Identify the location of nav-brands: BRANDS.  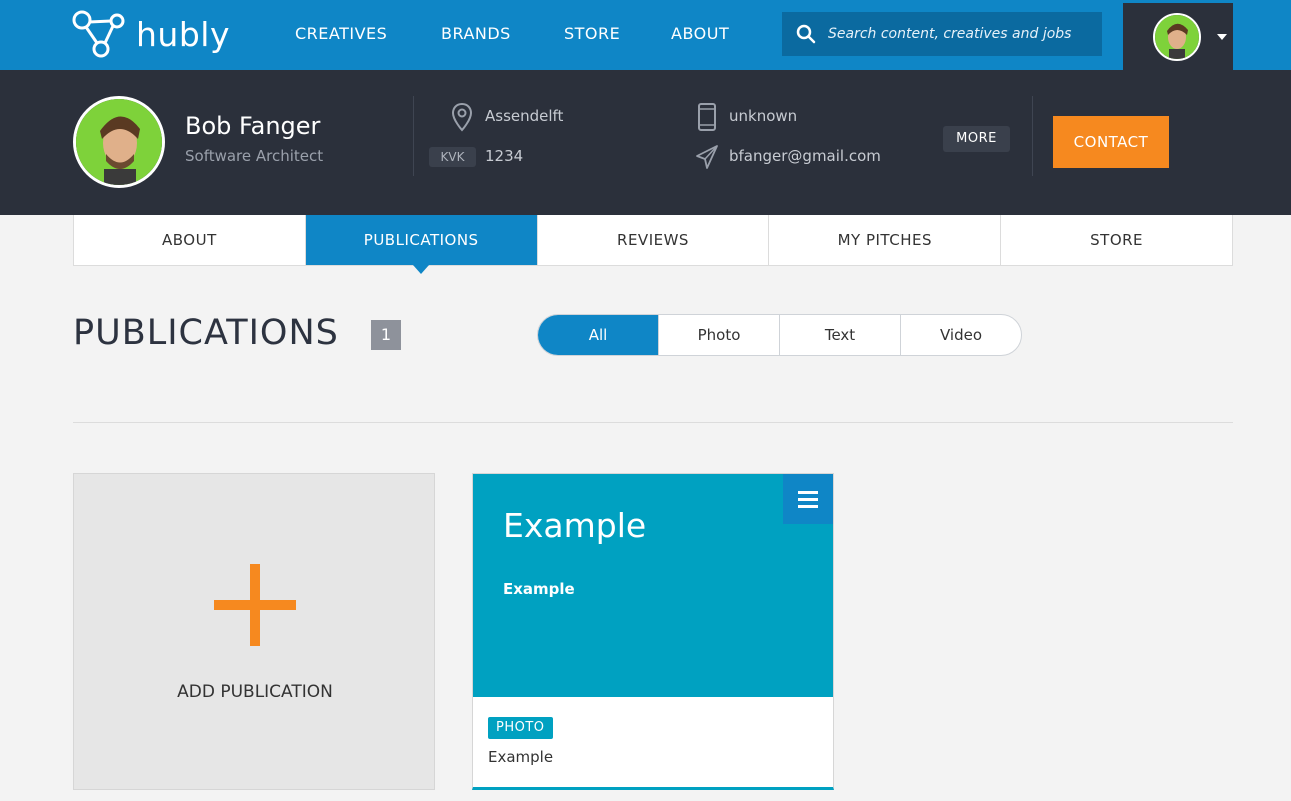
(476, 33).